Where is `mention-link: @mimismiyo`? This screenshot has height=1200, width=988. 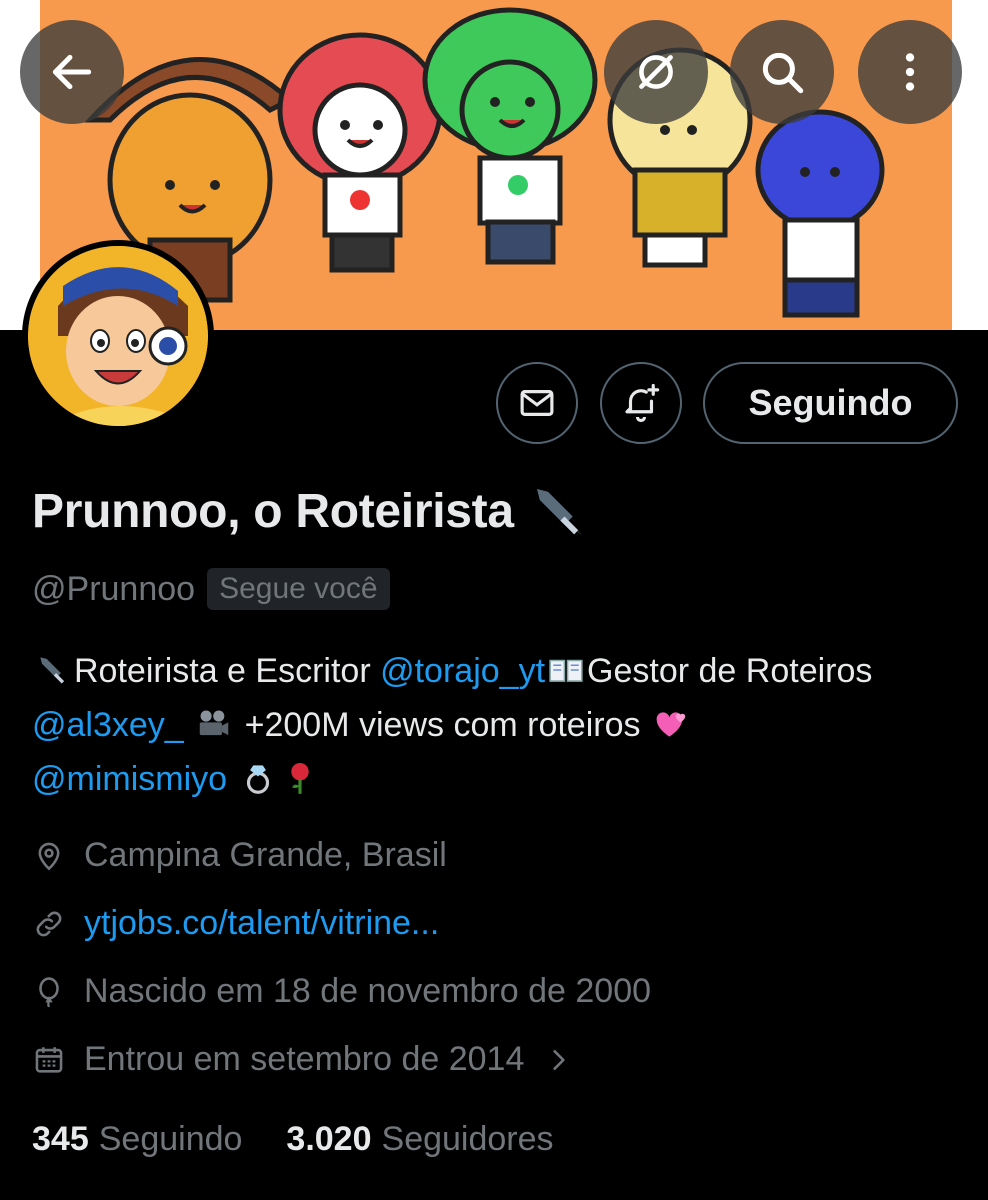 mention-link: @mimismiyo is located at coordinates (129, 779).